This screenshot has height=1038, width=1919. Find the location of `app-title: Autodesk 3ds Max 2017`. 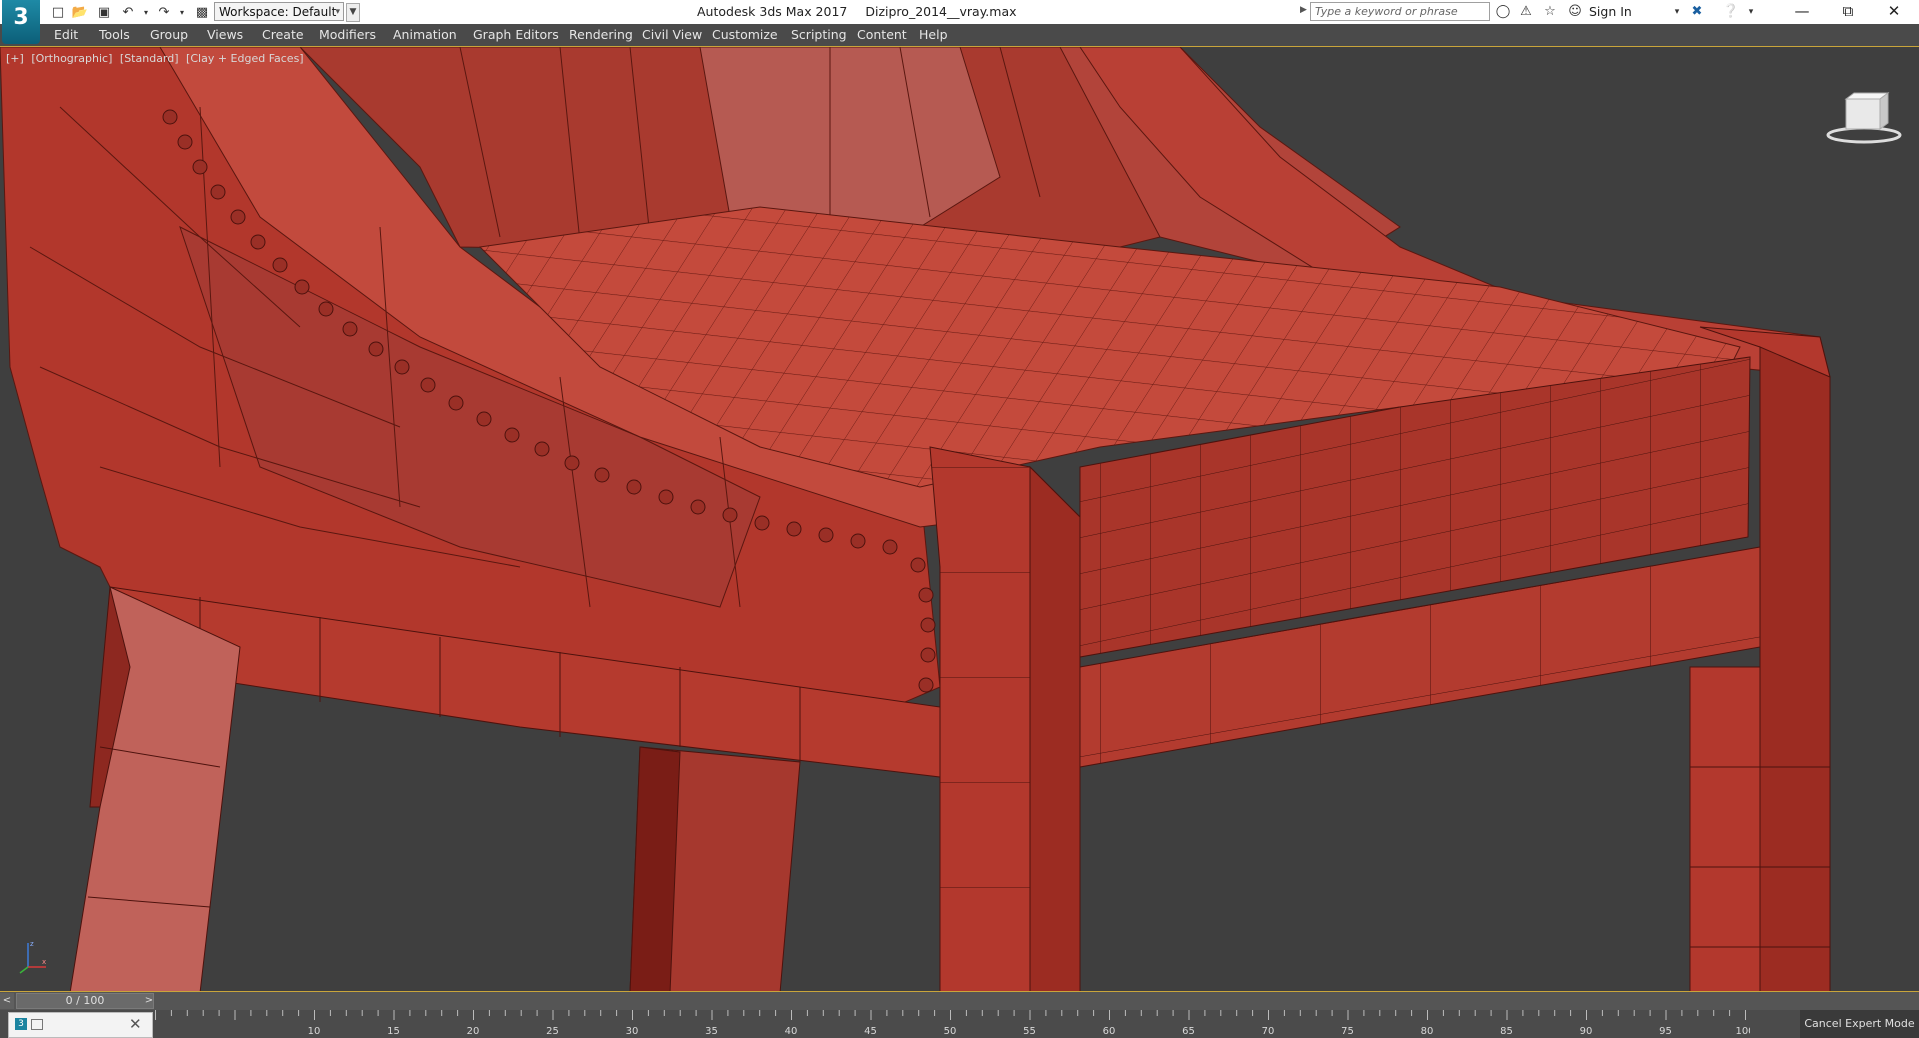

app-title: Autodesk 3ds Max 2017 is located at coordinates (772, 11).